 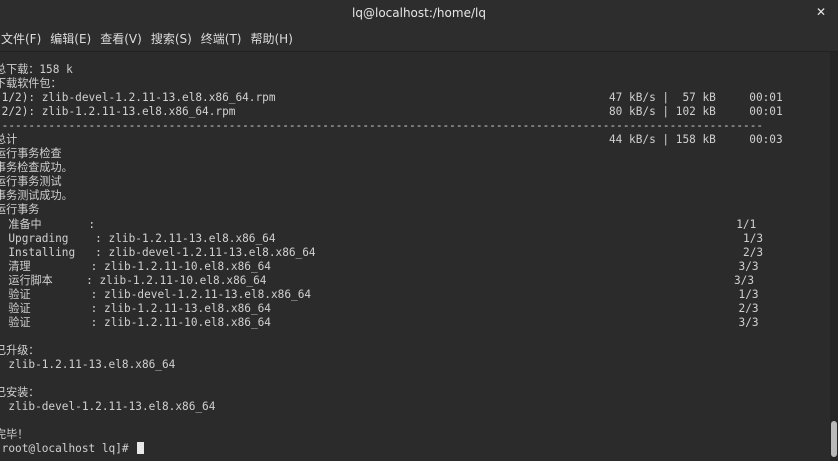 I want to click on terminal-line-text: 下载软件包：, so click(x=31, y=84).